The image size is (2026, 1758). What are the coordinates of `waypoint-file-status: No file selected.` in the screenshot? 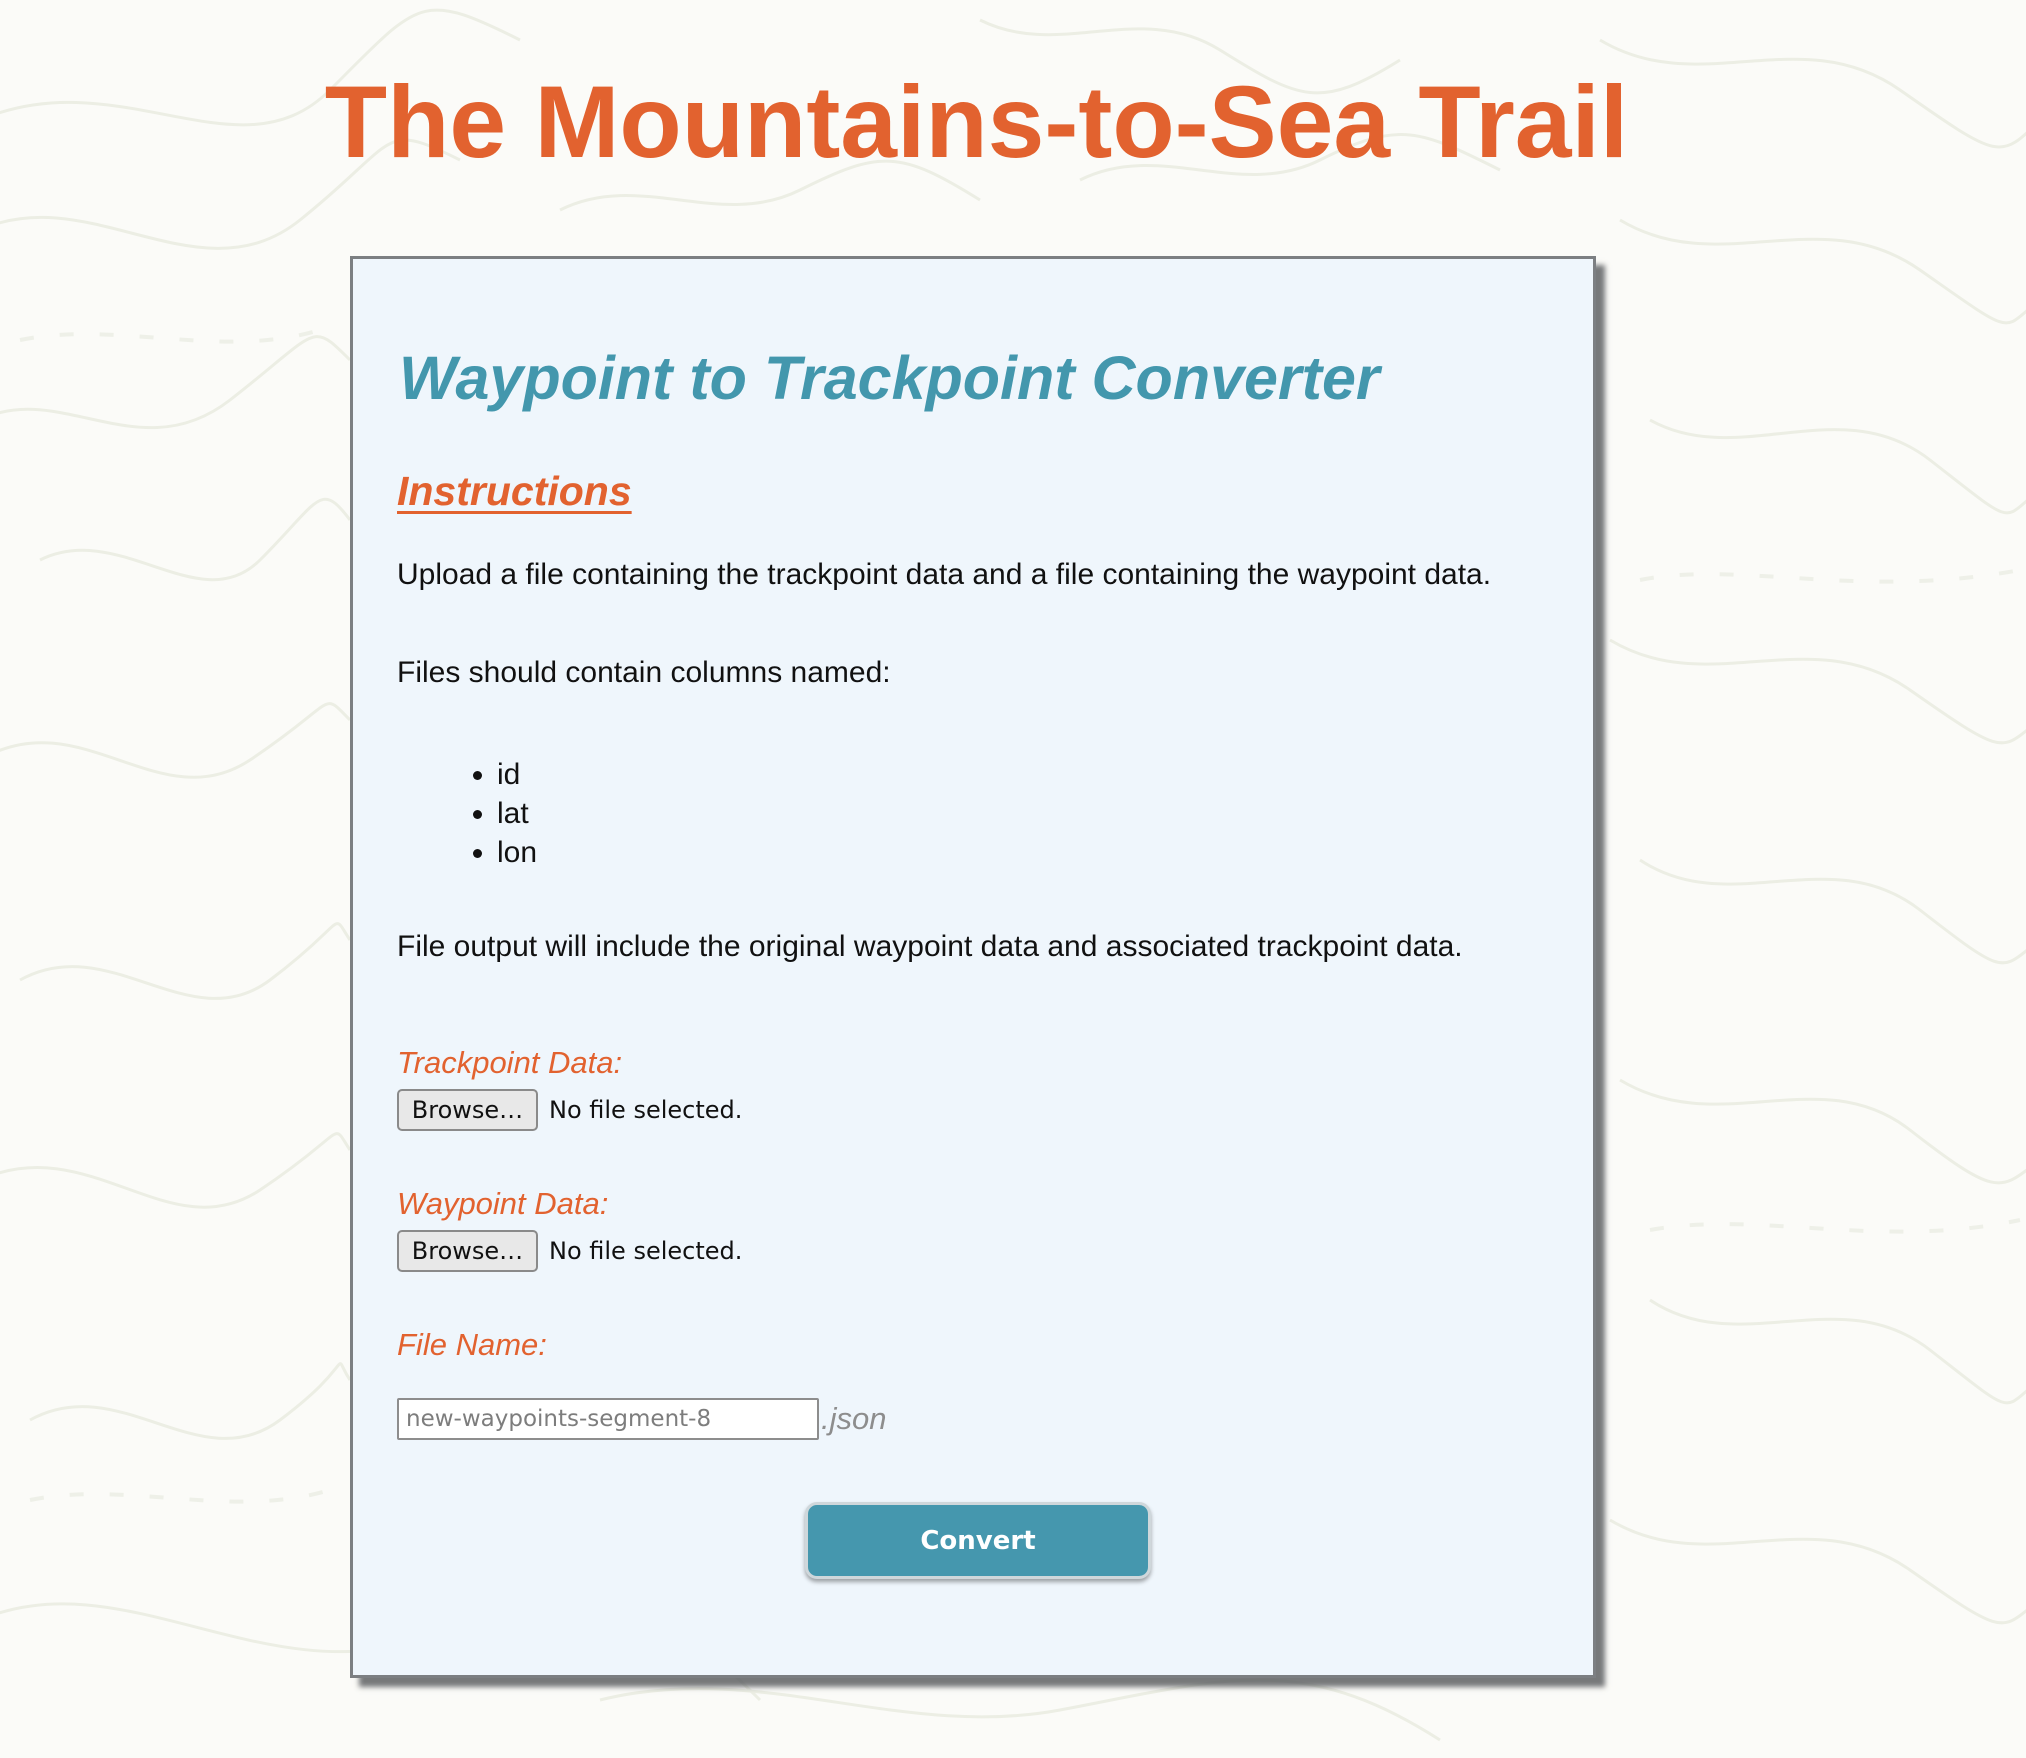 It's located at (646, 1251).